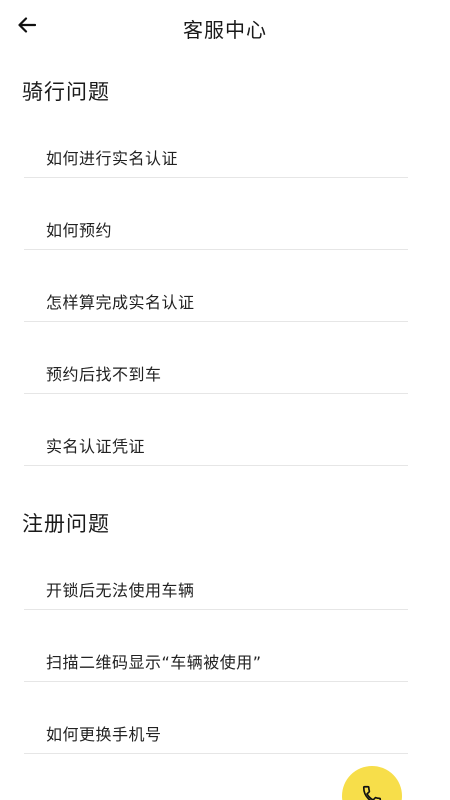  I want to click on section-title-registration: 注册问题, so click(66, 524).